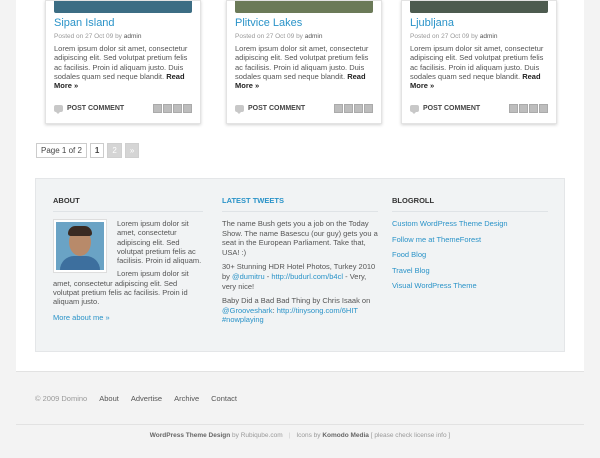 This screenshot has height=458, width=600. Describe the element at coordinates (345, 435) in the screenshot. I see `credit-komodo-link: Komodo Media` at that location.